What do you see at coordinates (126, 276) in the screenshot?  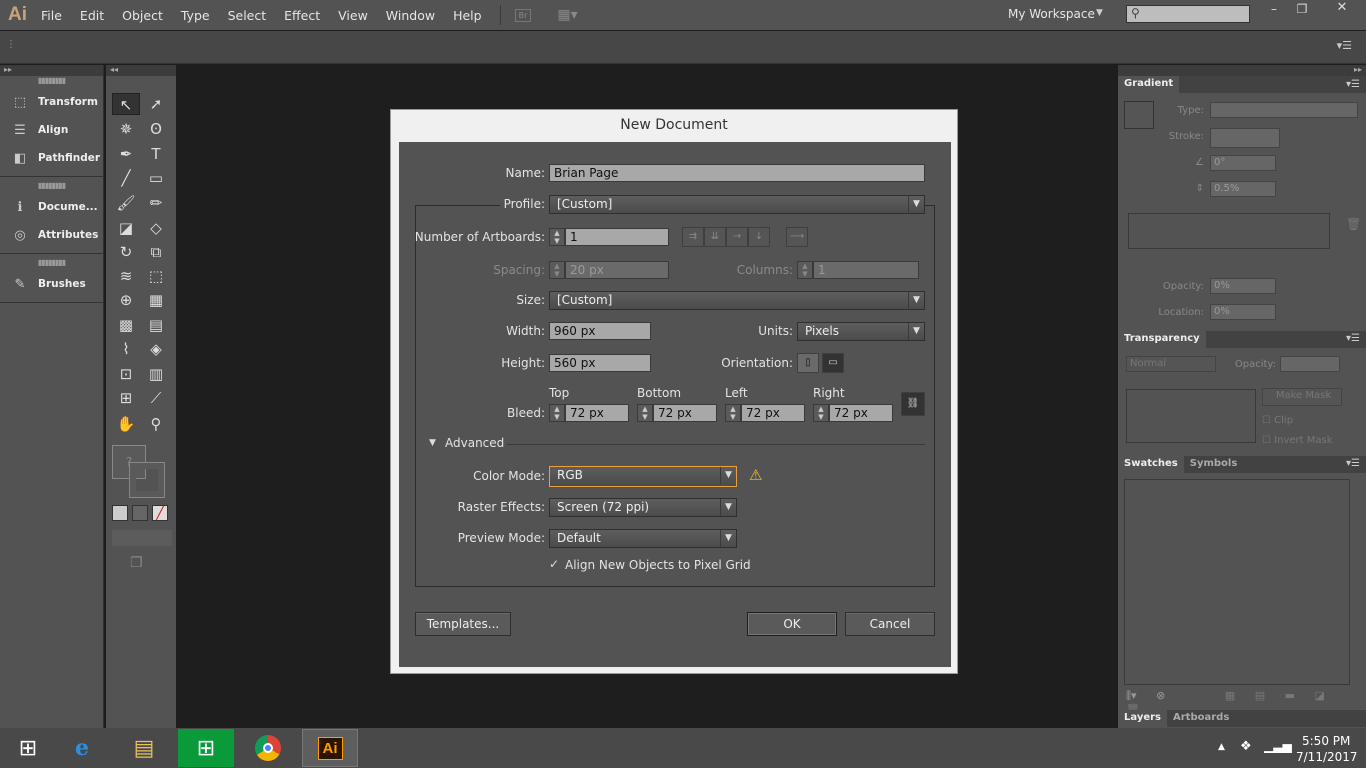 I see `warp-tool: ≋` at bounding box center [126, 276].